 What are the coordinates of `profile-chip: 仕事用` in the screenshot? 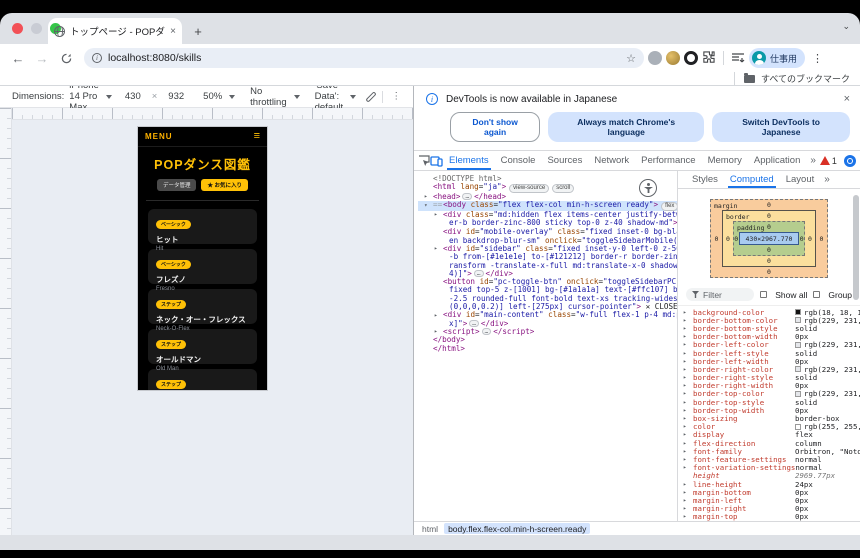 It's located at (777, 58).